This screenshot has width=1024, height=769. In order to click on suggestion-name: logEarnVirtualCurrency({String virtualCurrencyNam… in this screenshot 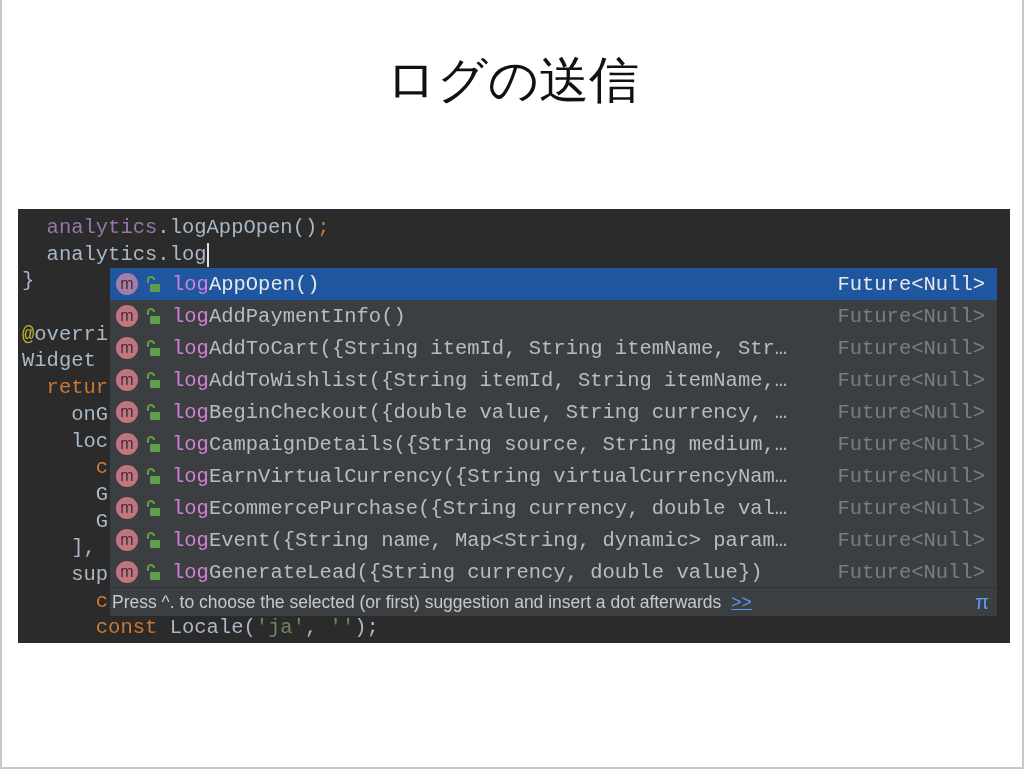, I will do `click(480, 476)`.